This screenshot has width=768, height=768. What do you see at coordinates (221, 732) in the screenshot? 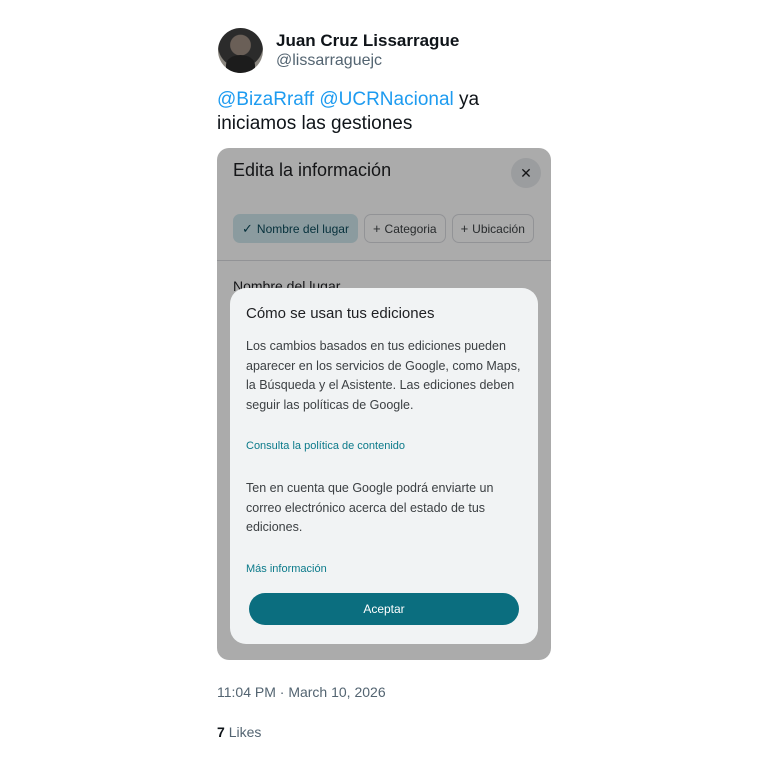
I see `likes-count: 7` at bounding box center [221, 732].